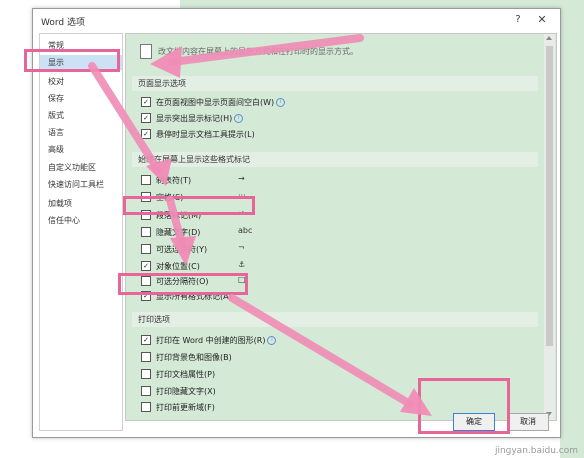 Image resolution: width=584 pixels, height=458 pixels. What do you see at coordinates (266, 50) in the screenshot?
I see `arrow-to-display-tab` at bounding box center [266, 50].